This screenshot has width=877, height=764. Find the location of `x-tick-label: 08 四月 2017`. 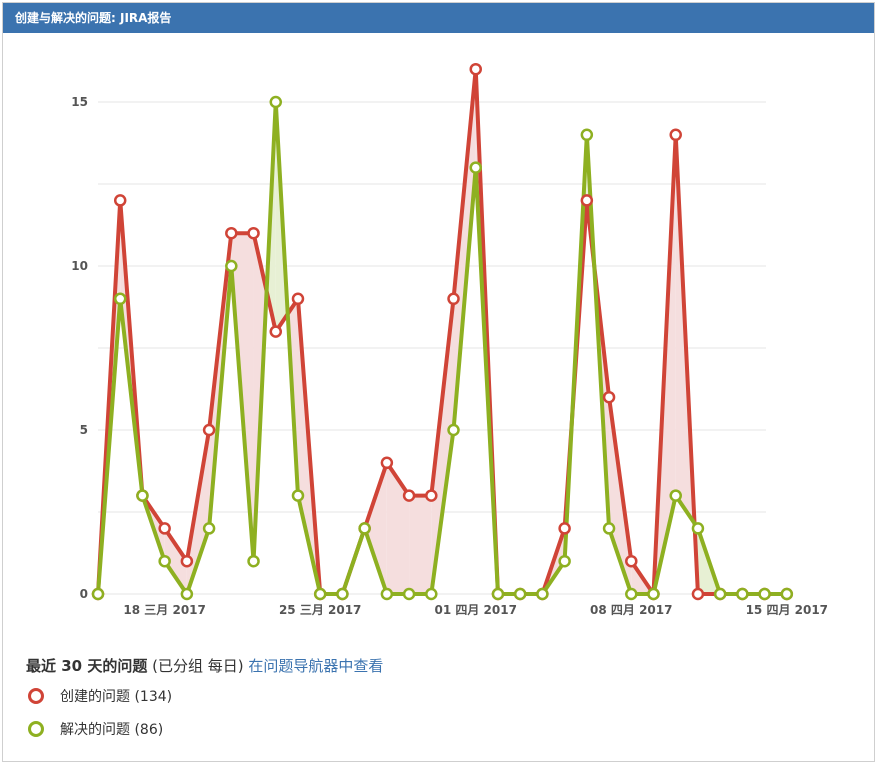

x-tick-label: 08 四月 2017 is located at coordinates (631, 610).